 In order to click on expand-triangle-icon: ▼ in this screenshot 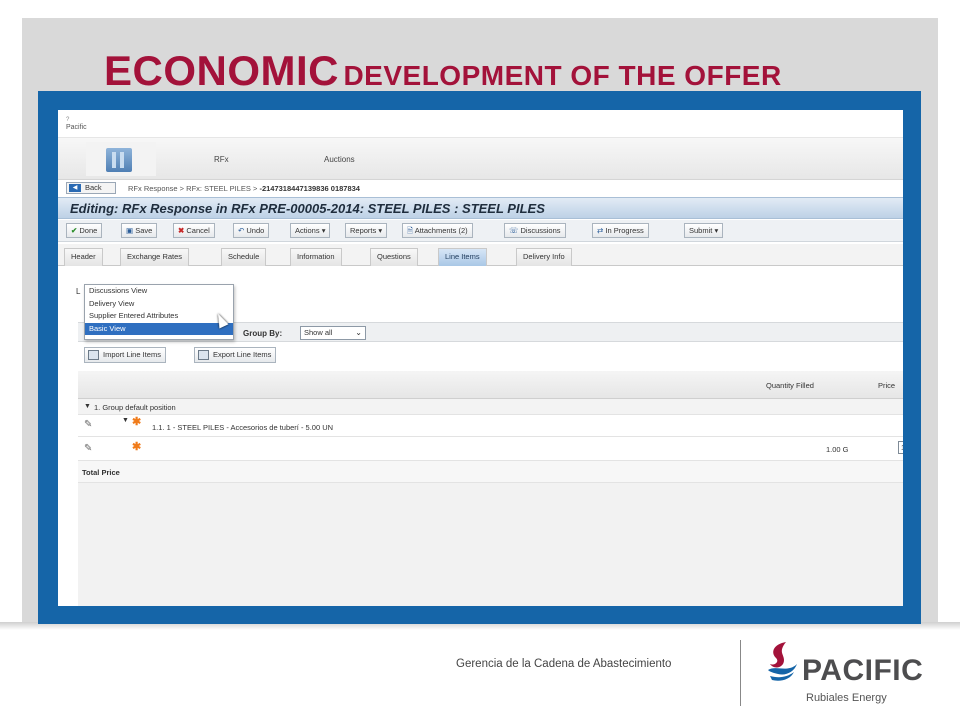, I will do `click(125, 420)`.